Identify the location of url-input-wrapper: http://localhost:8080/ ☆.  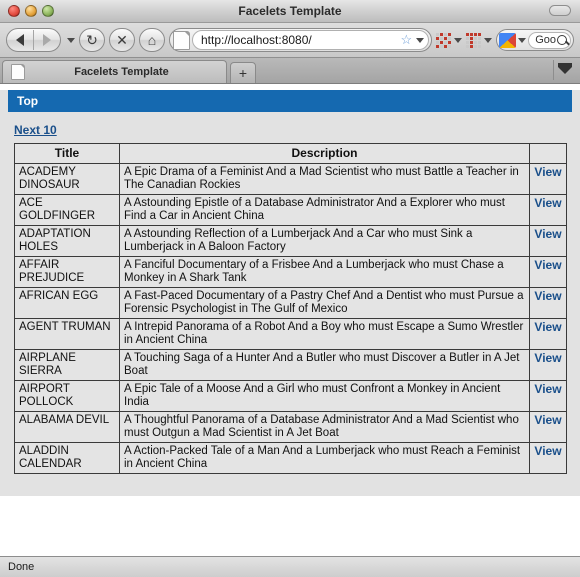
(311, 40).